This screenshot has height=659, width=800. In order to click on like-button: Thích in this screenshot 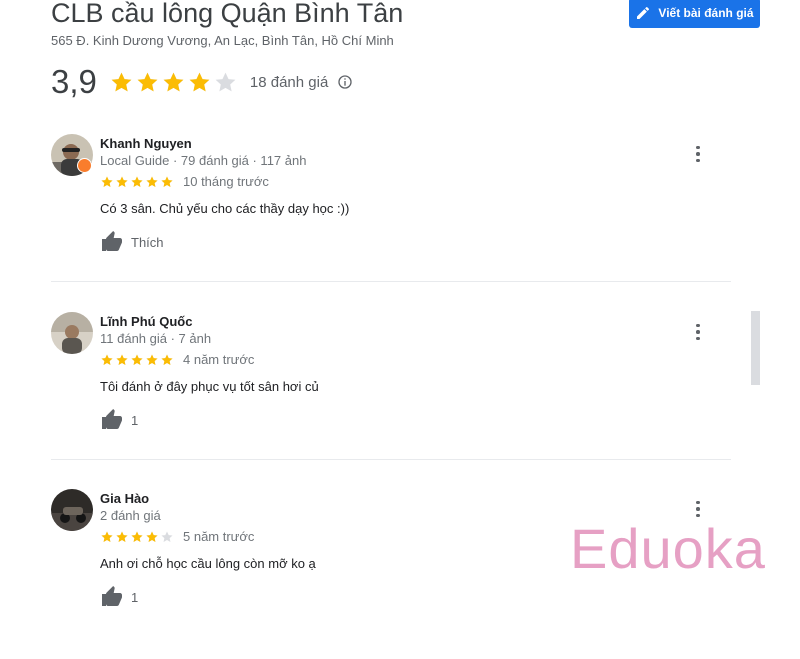, I will do `click(132, 242)`.